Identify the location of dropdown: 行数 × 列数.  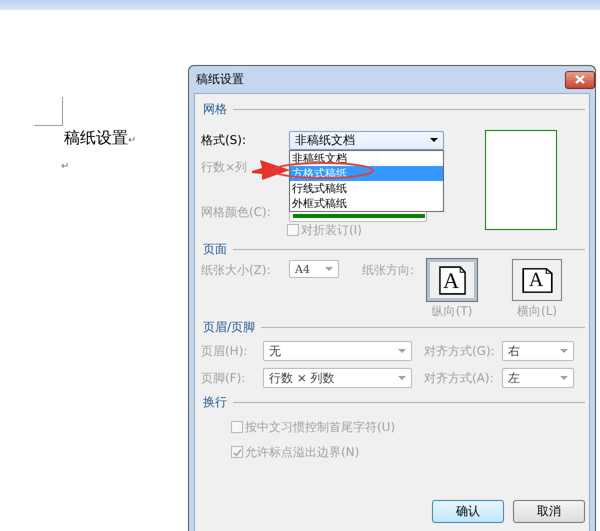
(337, 378).